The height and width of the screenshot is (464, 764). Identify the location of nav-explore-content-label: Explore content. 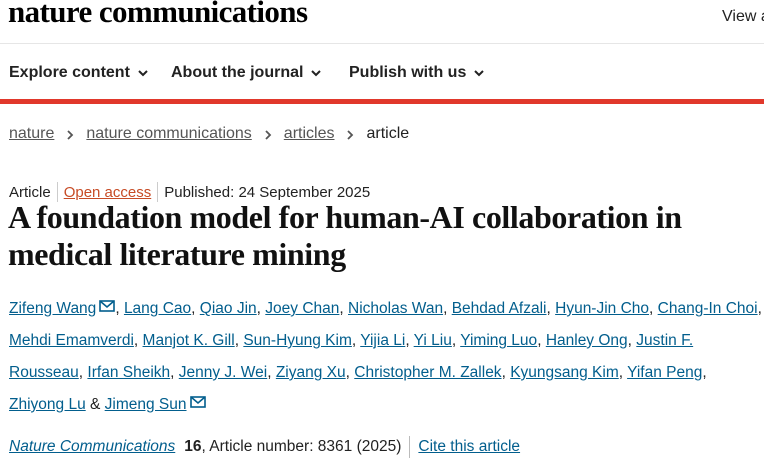
(69, 72).